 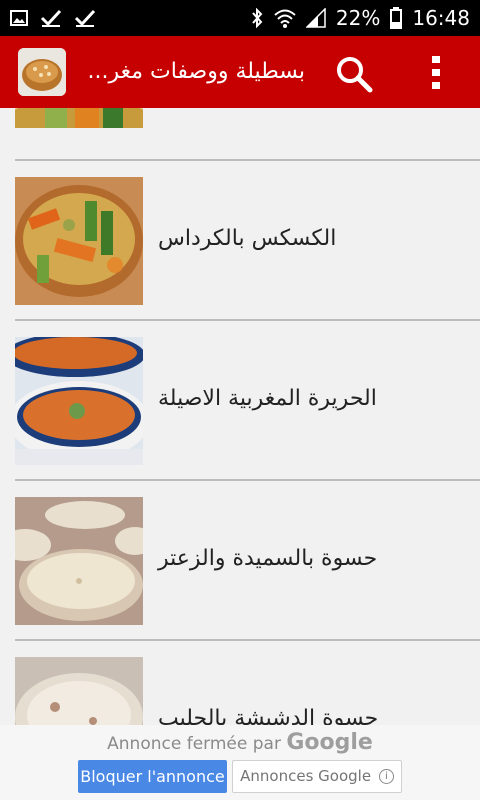 I want to click on search-button, so click(x=354, y=74).